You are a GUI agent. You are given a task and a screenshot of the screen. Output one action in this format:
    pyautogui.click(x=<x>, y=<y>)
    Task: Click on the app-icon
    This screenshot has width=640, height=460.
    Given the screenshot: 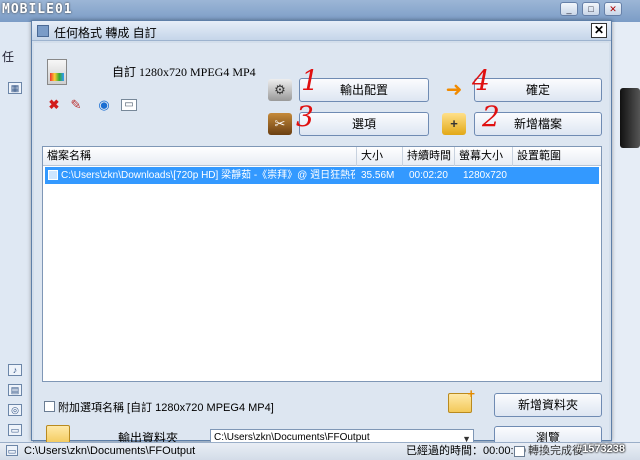 What is the action you would take?
    pyautogui.click(x=43, y=31)
    